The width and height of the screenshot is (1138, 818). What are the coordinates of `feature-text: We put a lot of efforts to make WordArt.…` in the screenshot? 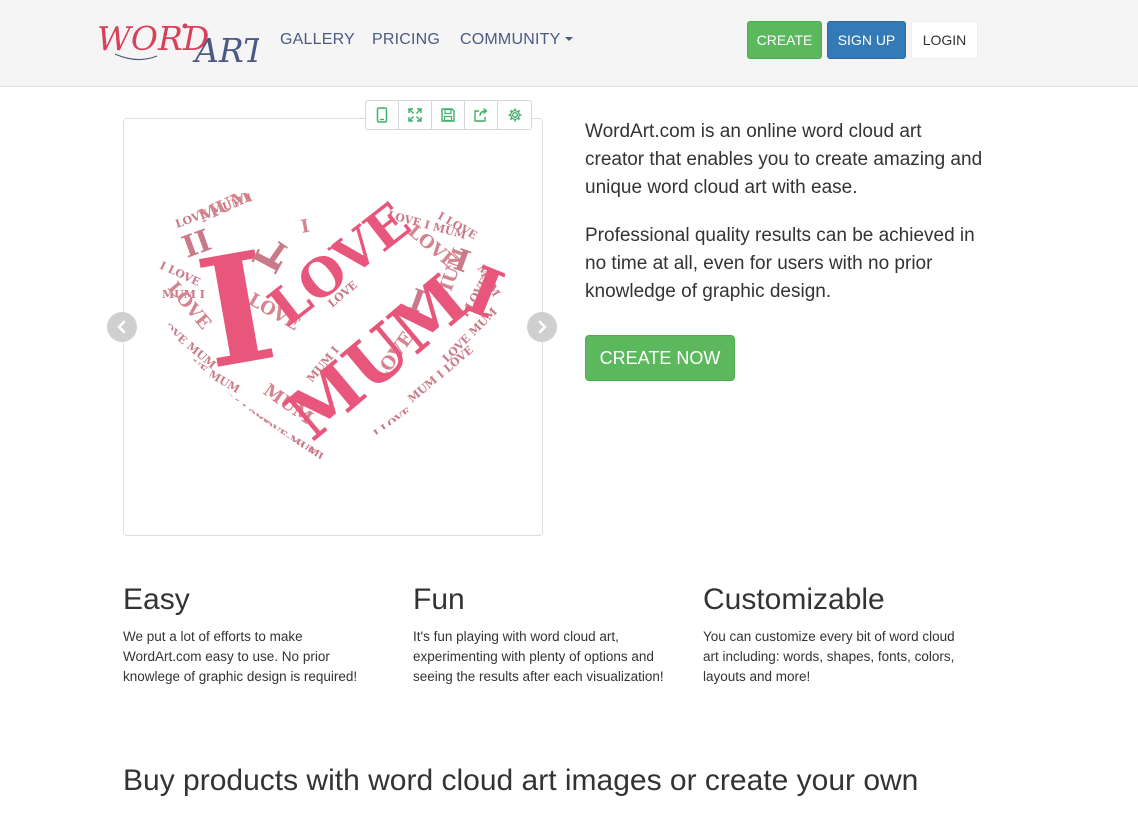 It's located at (240, 656).